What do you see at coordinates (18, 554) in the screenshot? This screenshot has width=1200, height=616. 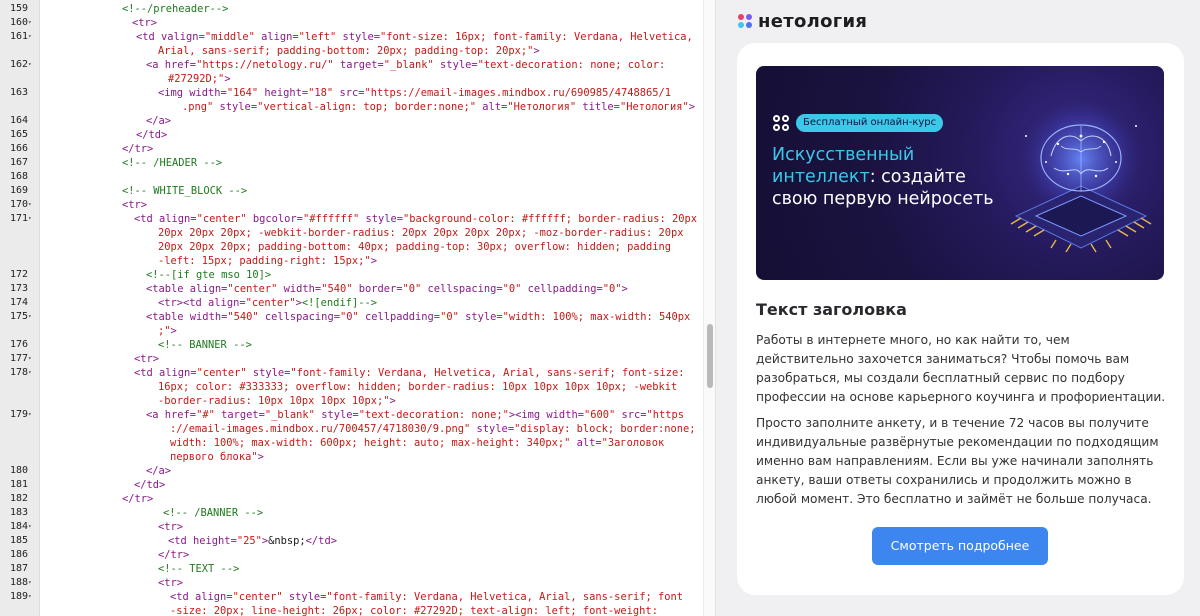 I see `line-number: 186` at bounding box center [18, 554].